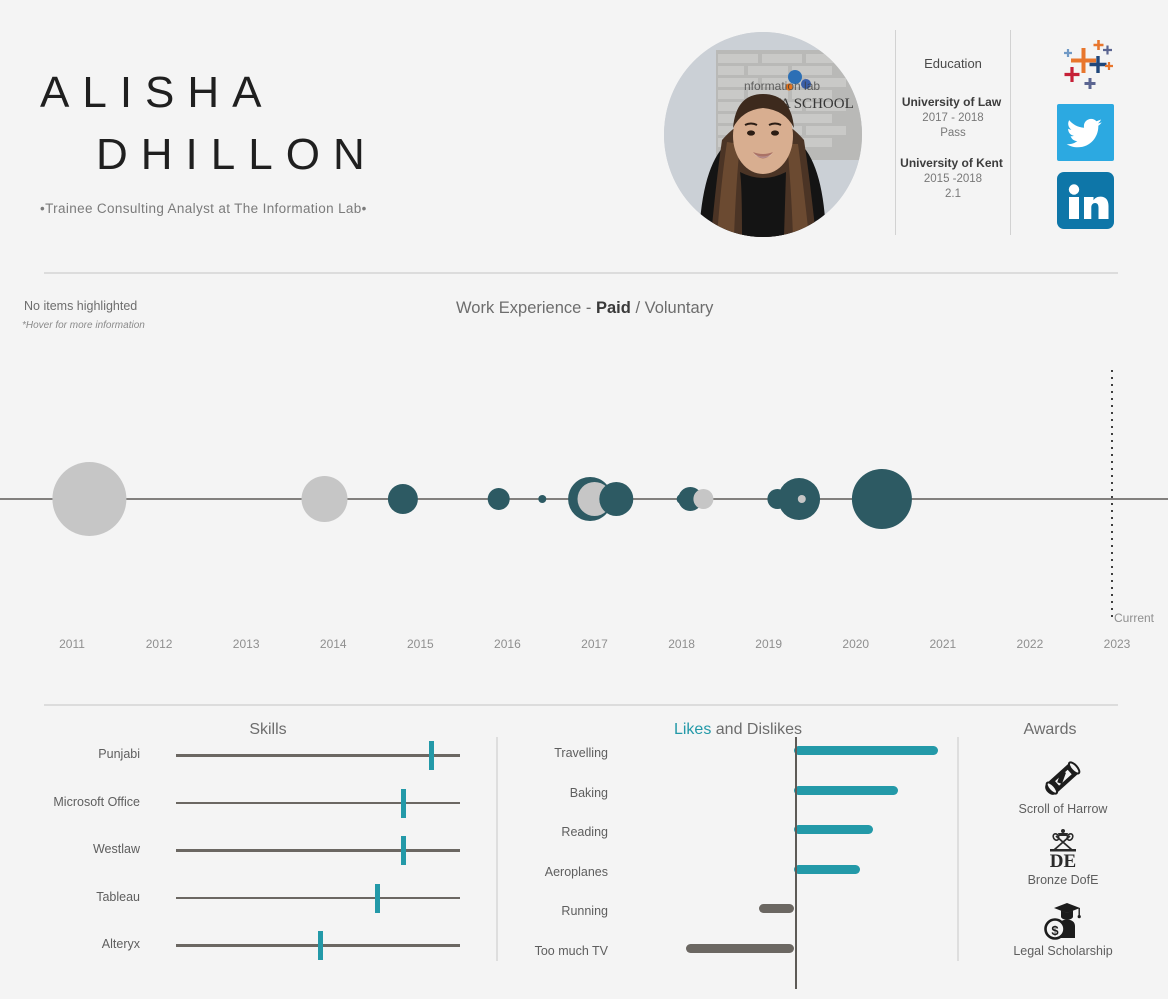 This screenshot has width=1168, height=999. I want to click on dofe-icon: DE, so click(1063, 850).